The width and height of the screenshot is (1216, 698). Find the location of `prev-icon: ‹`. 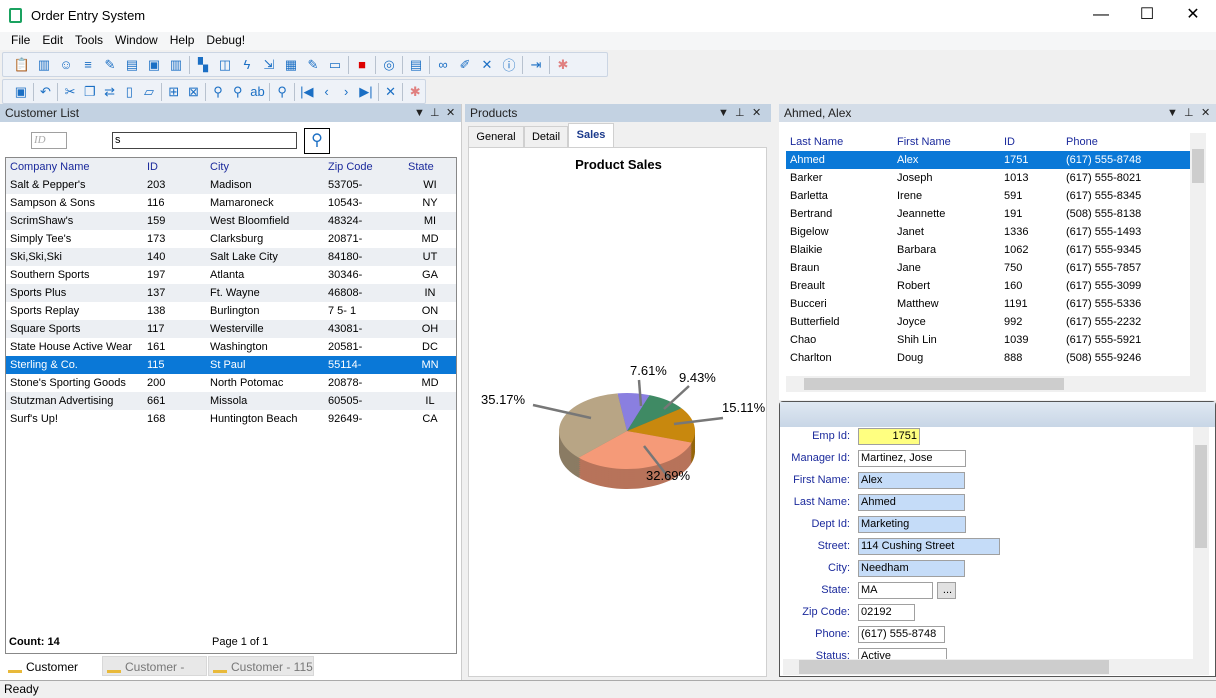

prev-icon: ‹ is located at coordinates (327, 92).